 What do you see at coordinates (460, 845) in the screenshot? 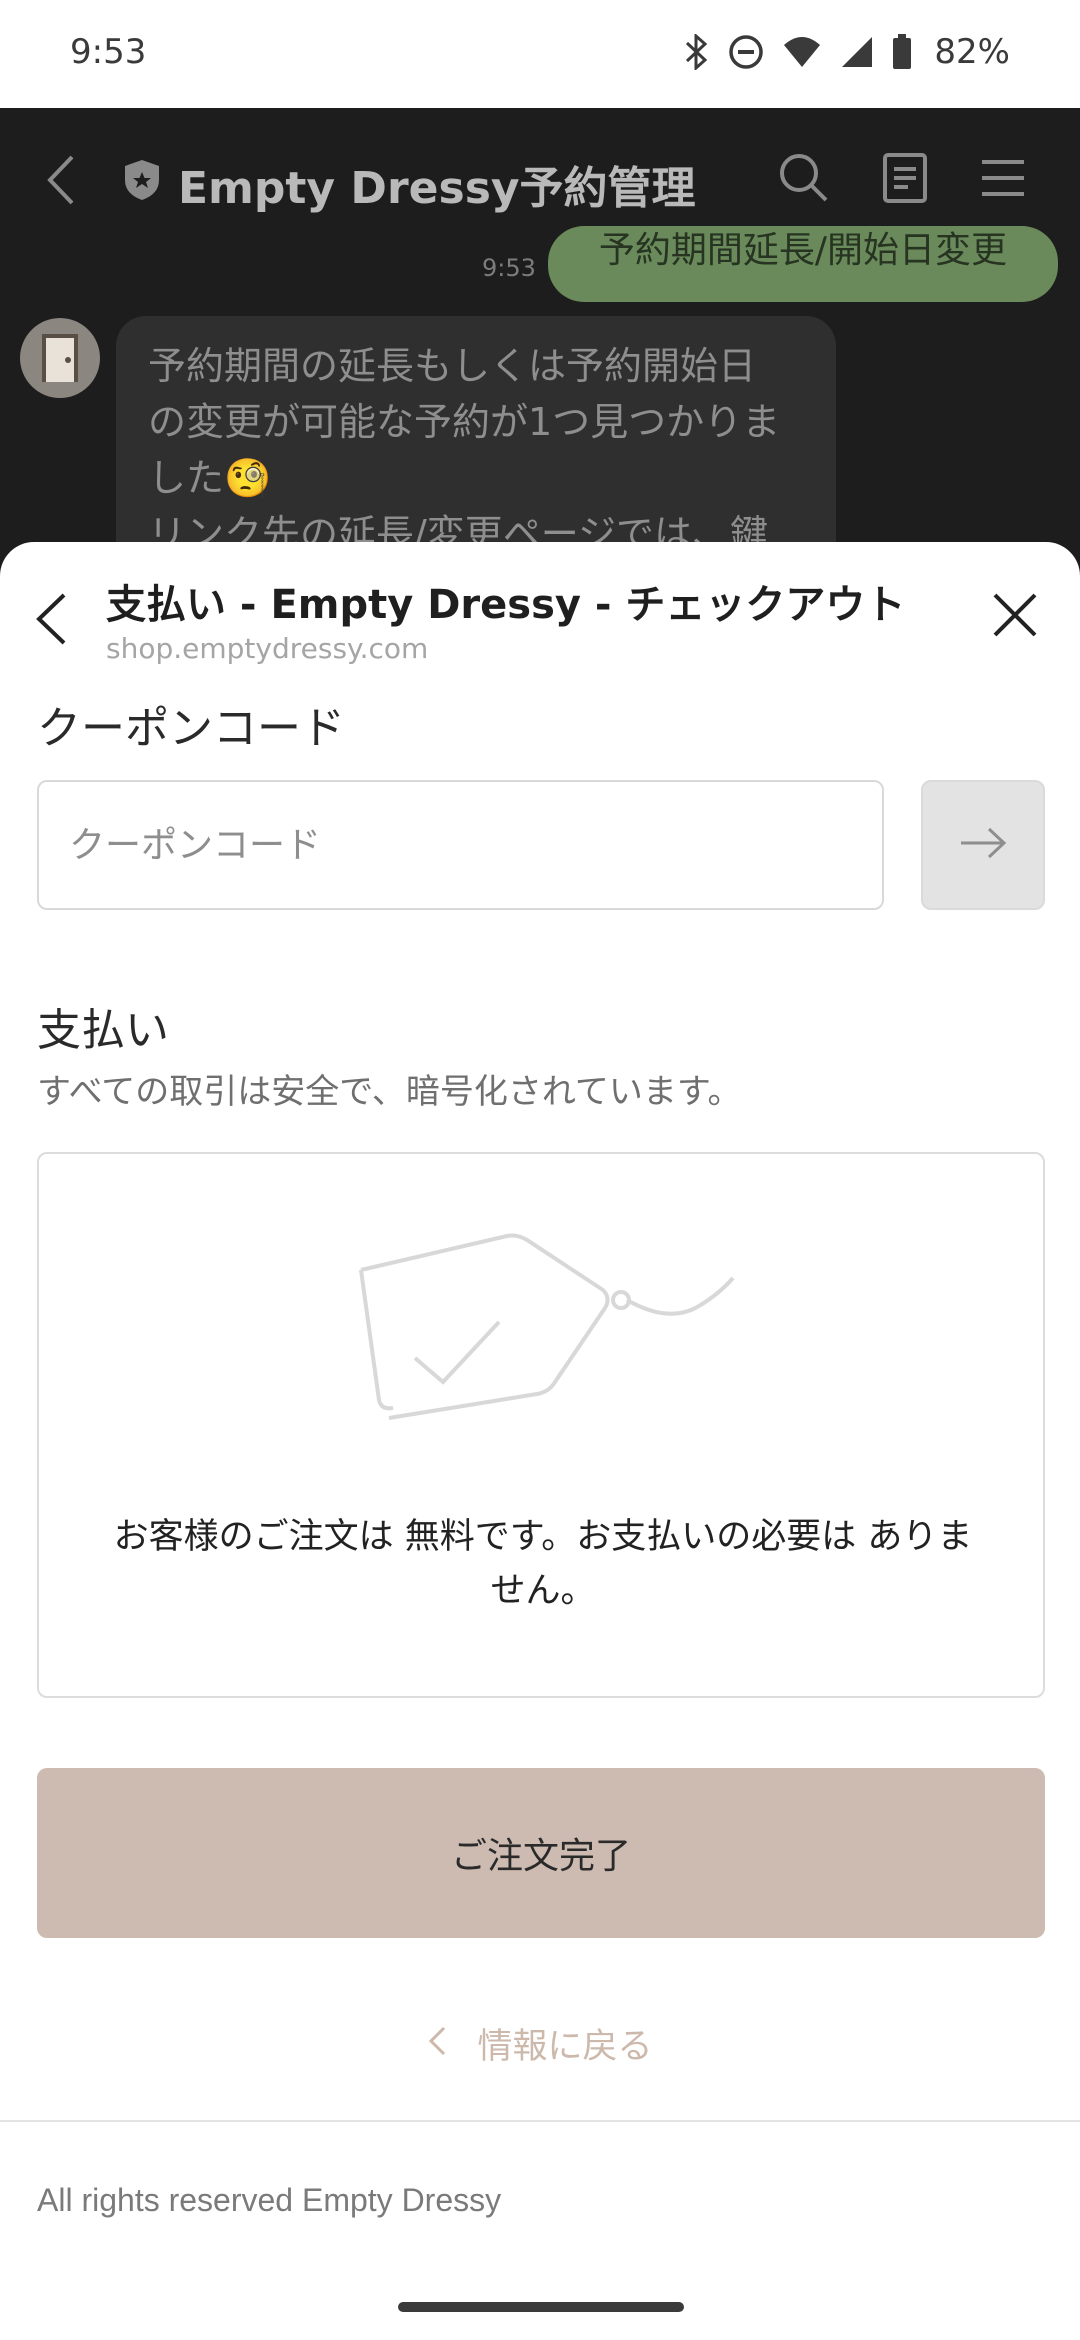
I see `coupon-code-input` at bounding box center [460, 845].